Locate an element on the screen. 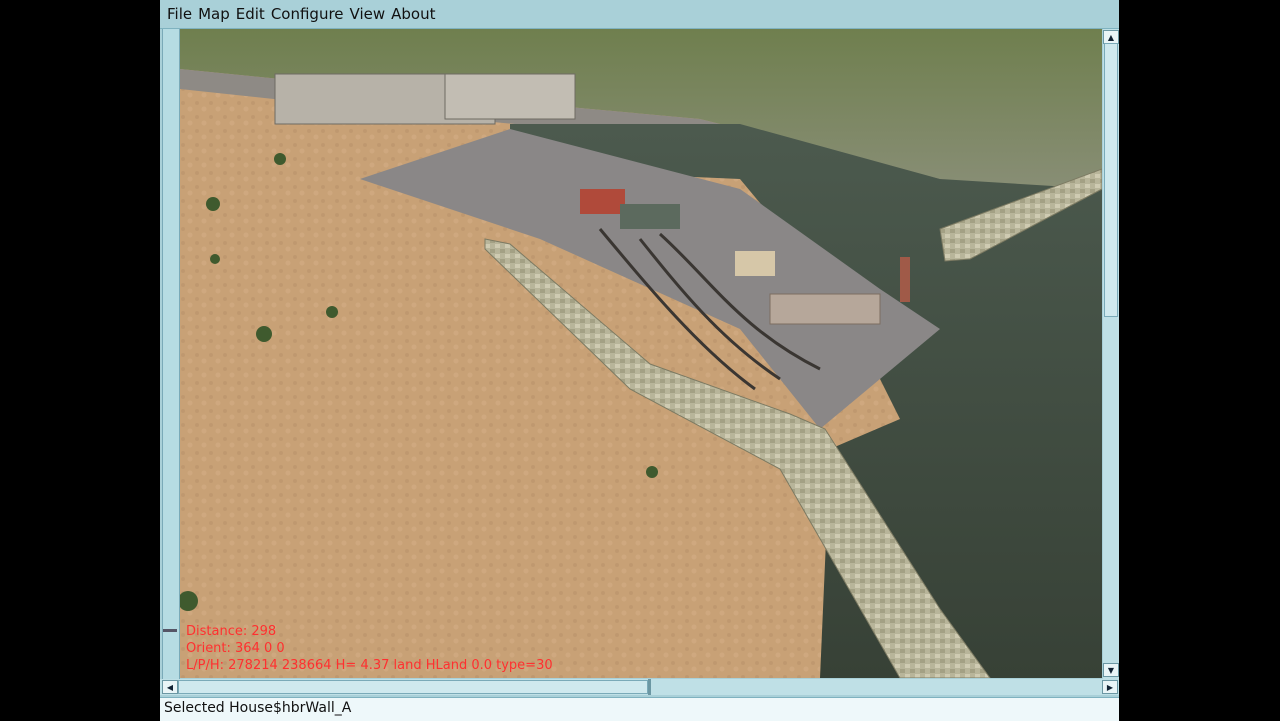 The width and height of the screenshot is (1280, 721). menu-configure: Configure is located at coordinates (304, 14).